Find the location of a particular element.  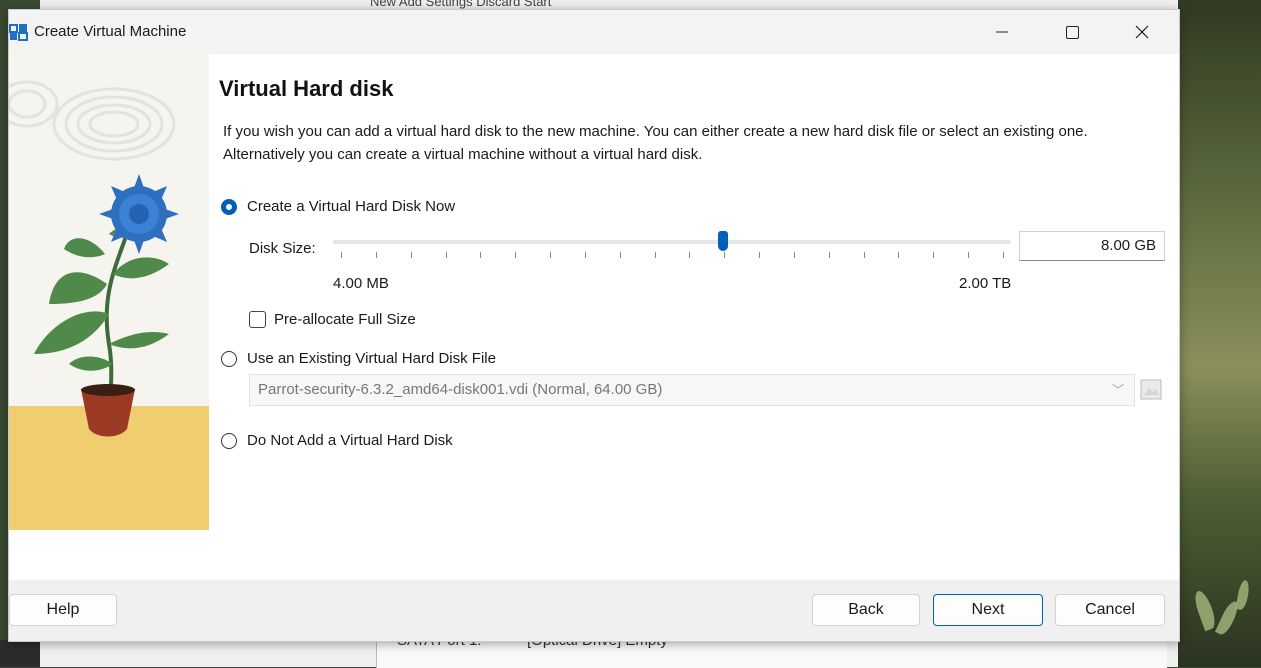

chevron-down-icon: ﹀ is located at coordinates (1118, 390).